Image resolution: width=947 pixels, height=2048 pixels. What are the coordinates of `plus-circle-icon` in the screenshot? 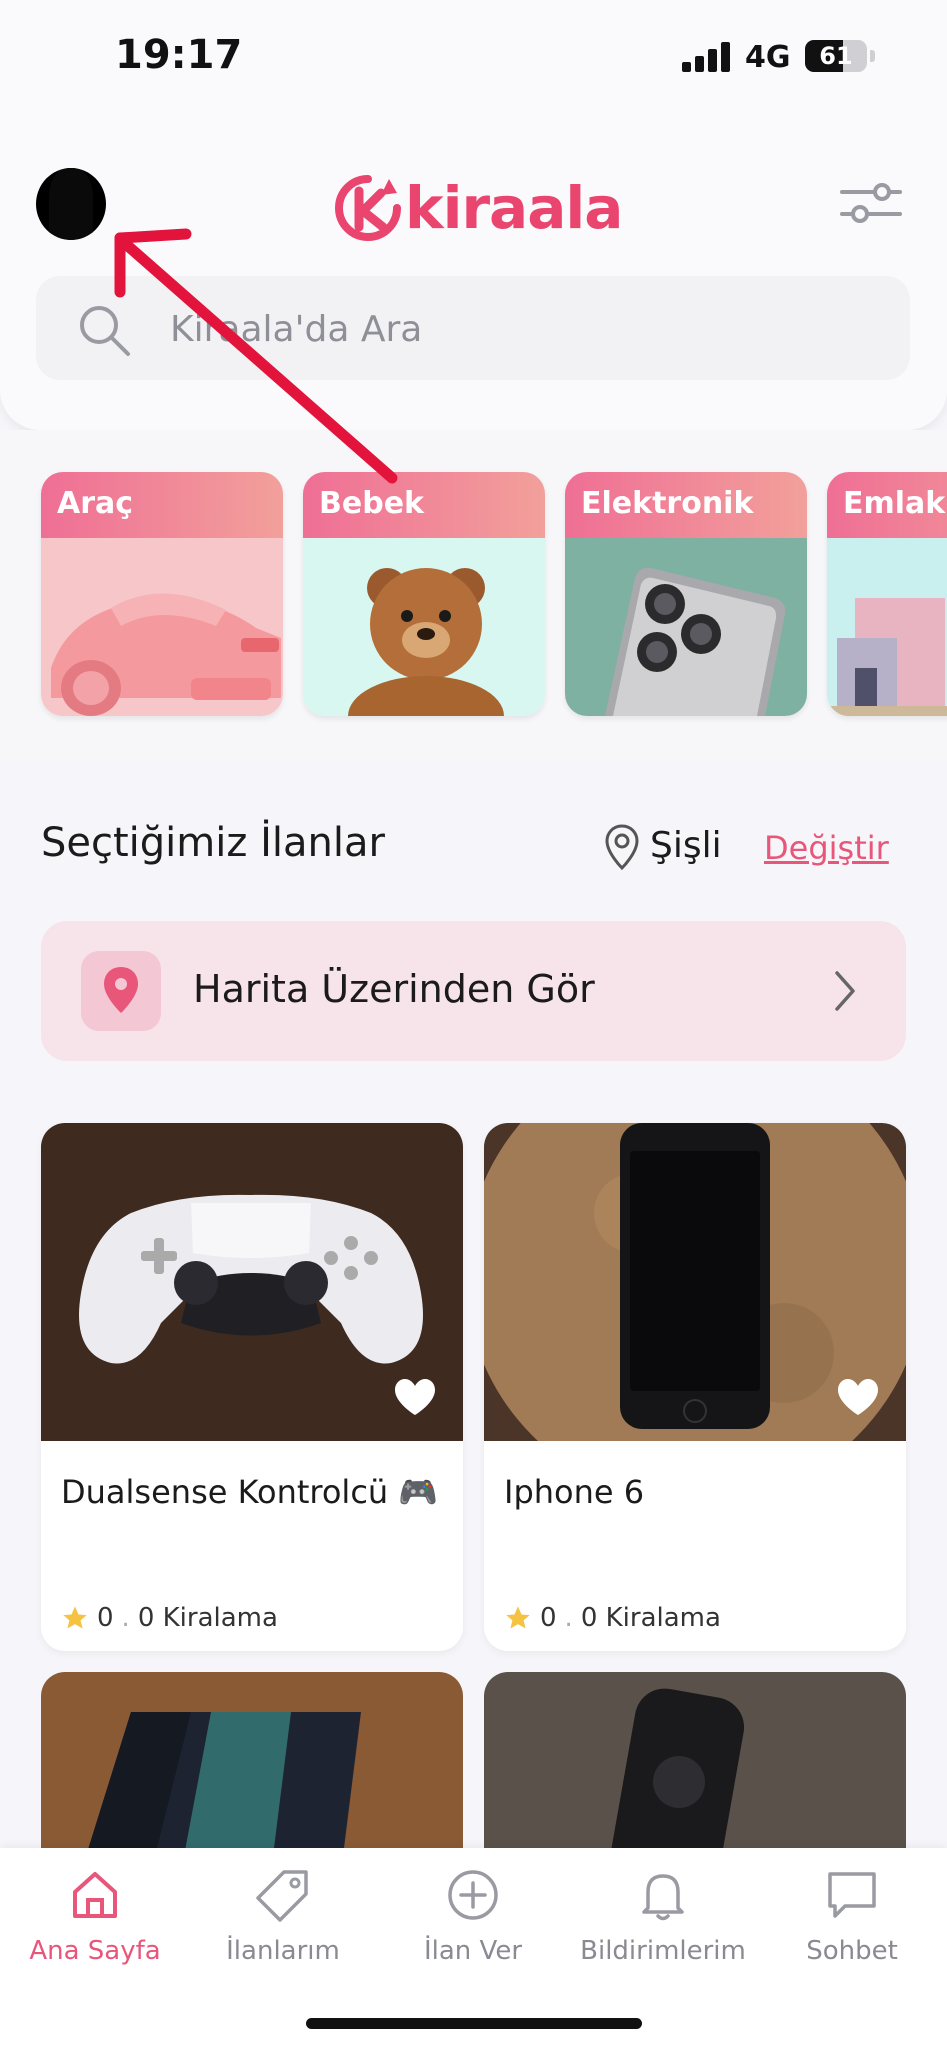 It's located at (473, 1895).